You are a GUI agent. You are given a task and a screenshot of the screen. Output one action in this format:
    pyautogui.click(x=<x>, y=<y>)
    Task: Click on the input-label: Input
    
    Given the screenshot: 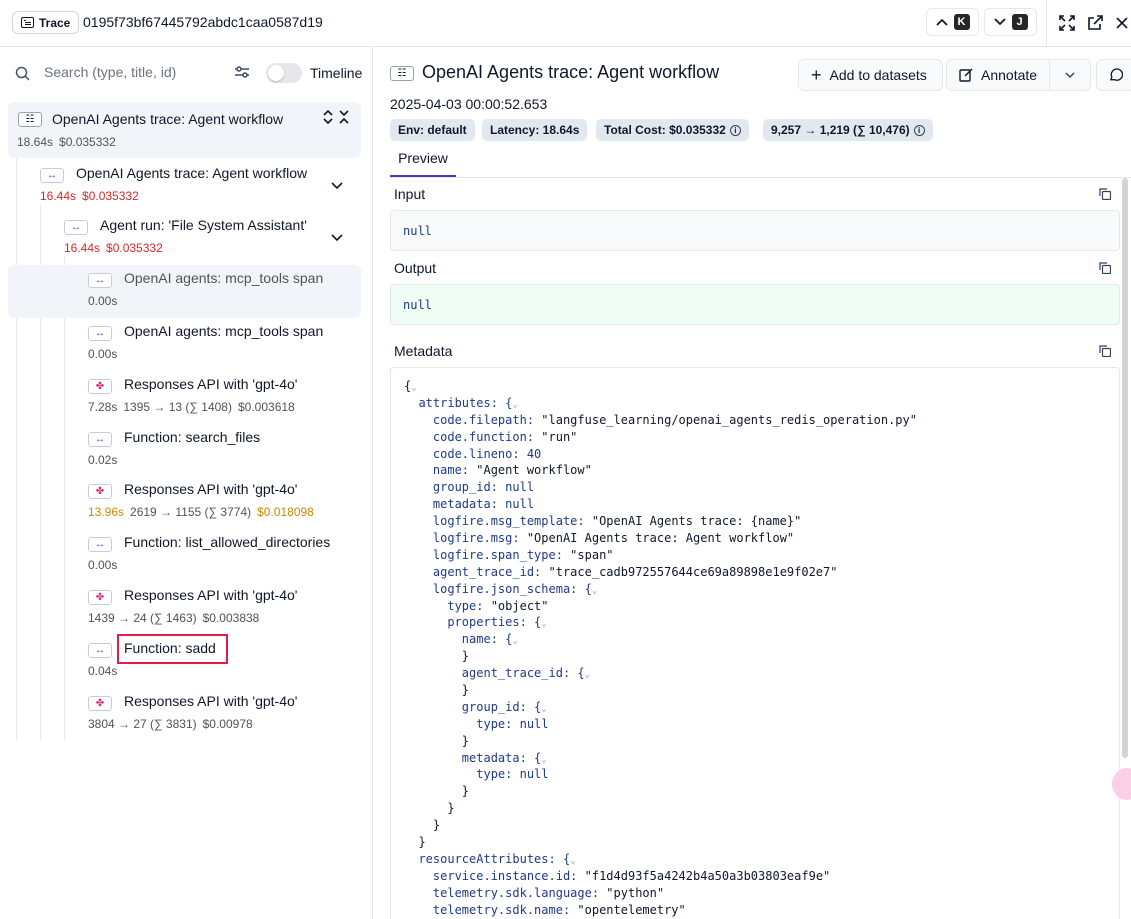 What is the action you would take?
    pyautogui.click(x=410, y=194)
    